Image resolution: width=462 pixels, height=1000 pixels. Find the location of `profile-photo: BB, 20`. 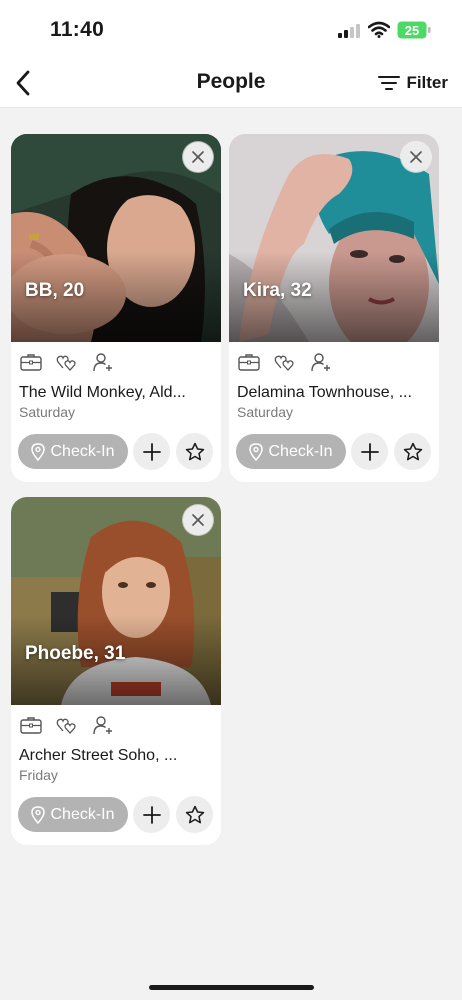

profile-photo: BB, 20 is located at coordinates (116, 238).